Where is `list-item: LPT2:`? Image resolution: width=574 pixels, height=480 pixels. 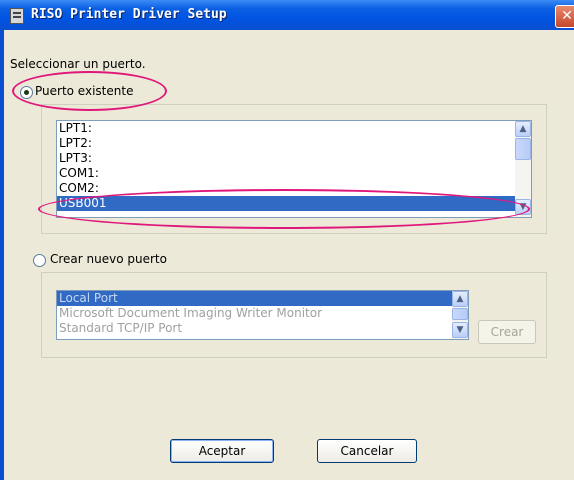 list-item: LPT2: is located at coordinates (294, 143).